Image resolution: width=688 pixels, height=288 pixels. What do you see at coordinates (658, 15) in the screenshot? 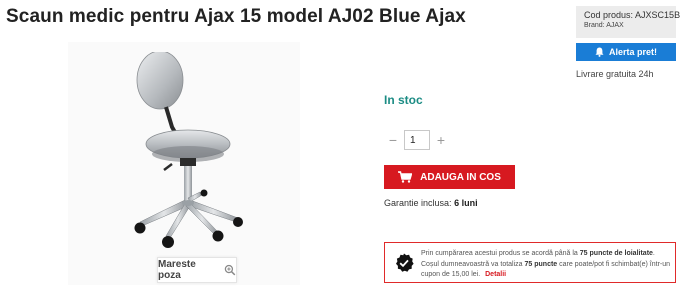
I see `product-code-value: AJXSC15B` at bounding box center [658, 15].